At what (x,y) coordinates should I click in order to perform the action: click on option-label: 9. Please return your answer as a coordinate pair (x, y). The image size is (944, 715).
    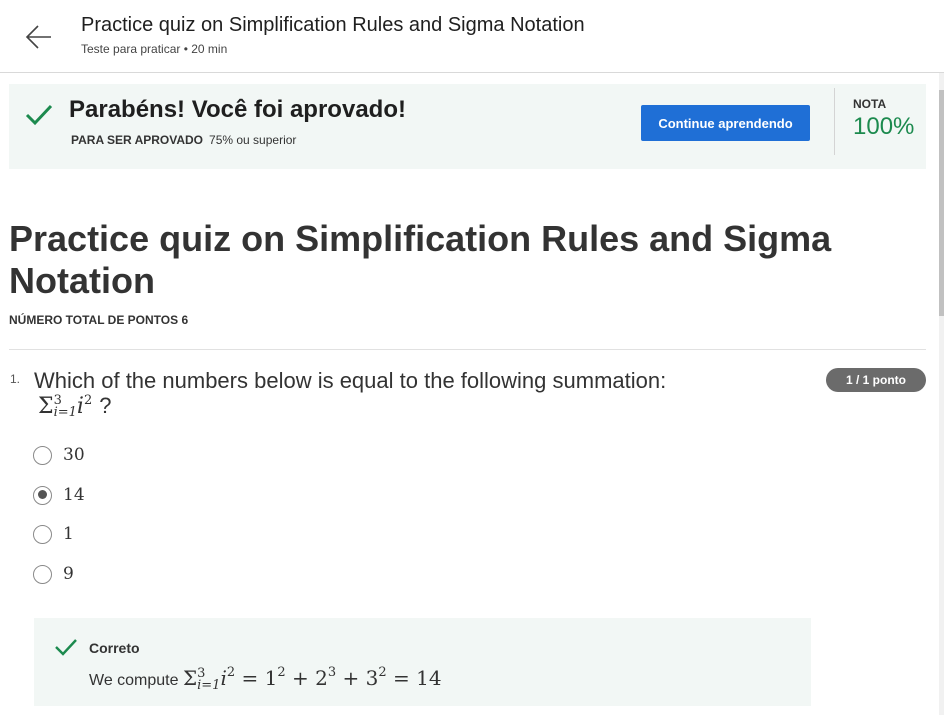
    Looking at the image, I should click on (68, 574).